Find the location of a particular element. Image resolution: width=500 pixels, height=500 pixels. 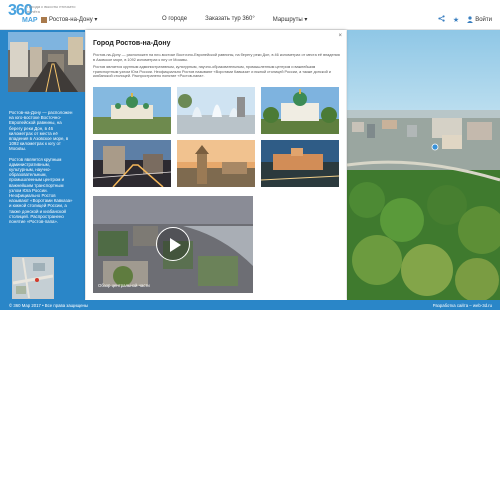

login-label: Войти is located at coordinates (483, 19).